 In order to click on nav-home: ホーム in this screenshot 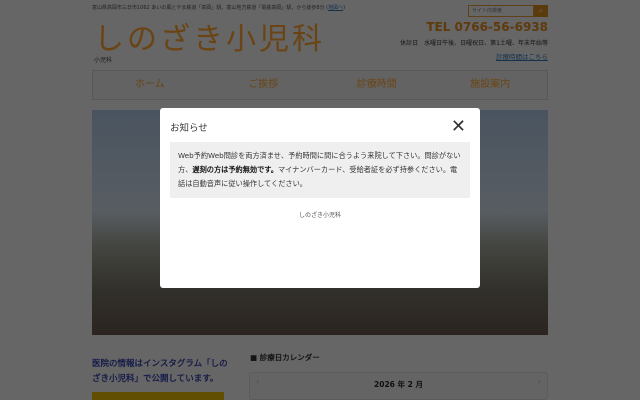, I will do `click(150, 85)`.